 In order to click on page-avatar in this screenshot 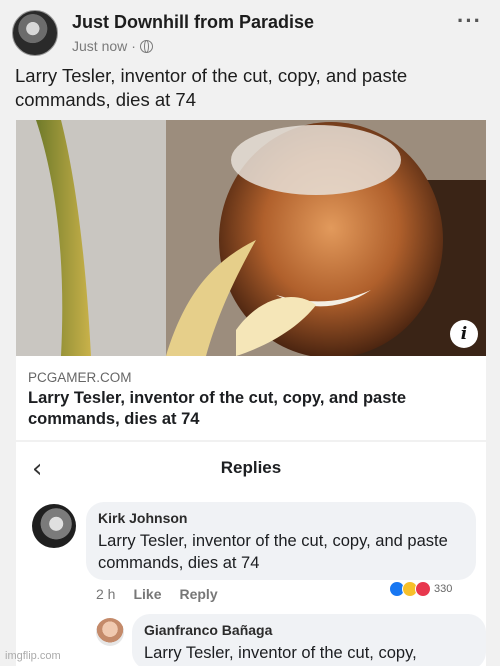, I will do `click(35, 33)`.